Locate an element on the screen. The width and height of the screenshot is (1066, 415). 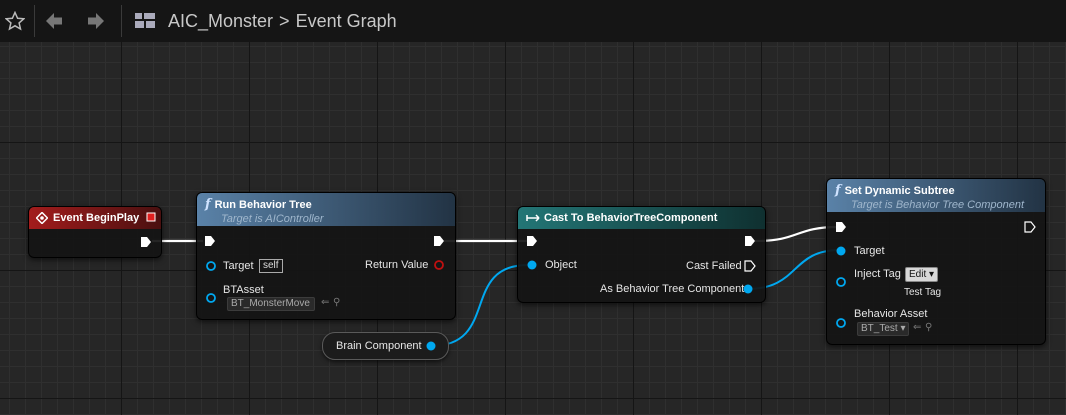
graph-type-button is located at coordinates (145, 21).